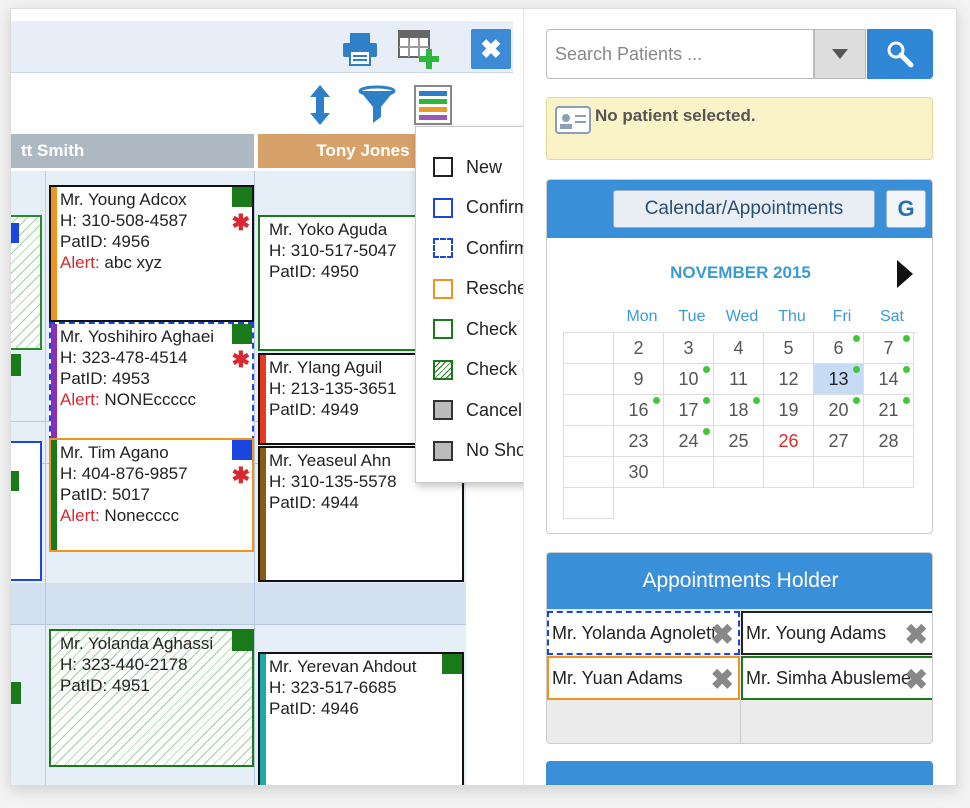 The width and height of the screenshot is (970, 808). Describe the element at coordinates (333, 388) in the screenshot. I see `patient-phone: H: 213-135-3651` at that location.